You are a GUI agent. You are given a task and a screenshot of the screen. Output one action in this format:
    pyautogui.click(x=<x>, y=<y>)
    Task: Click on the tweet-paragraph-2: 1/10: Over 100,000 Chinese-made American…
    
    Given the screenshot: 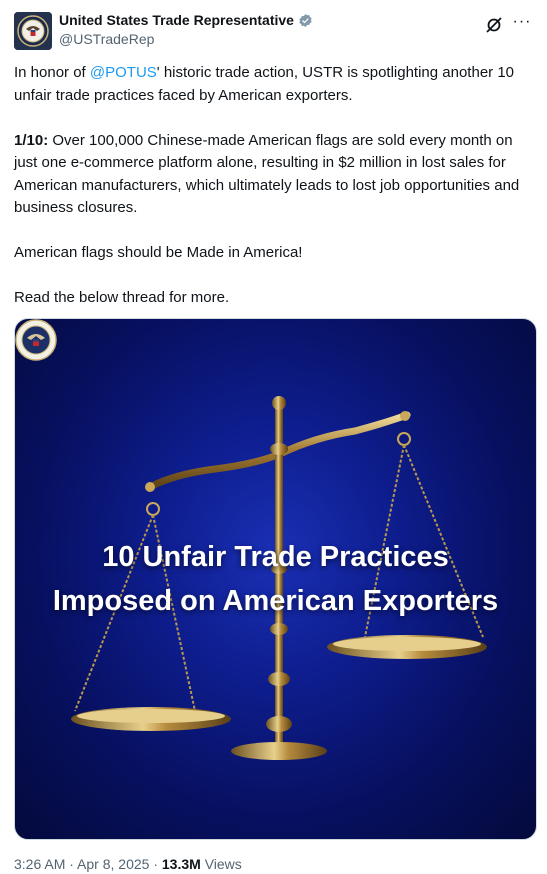 What is the action you would take?
    pyautogui.click(x=274, y=175)
    